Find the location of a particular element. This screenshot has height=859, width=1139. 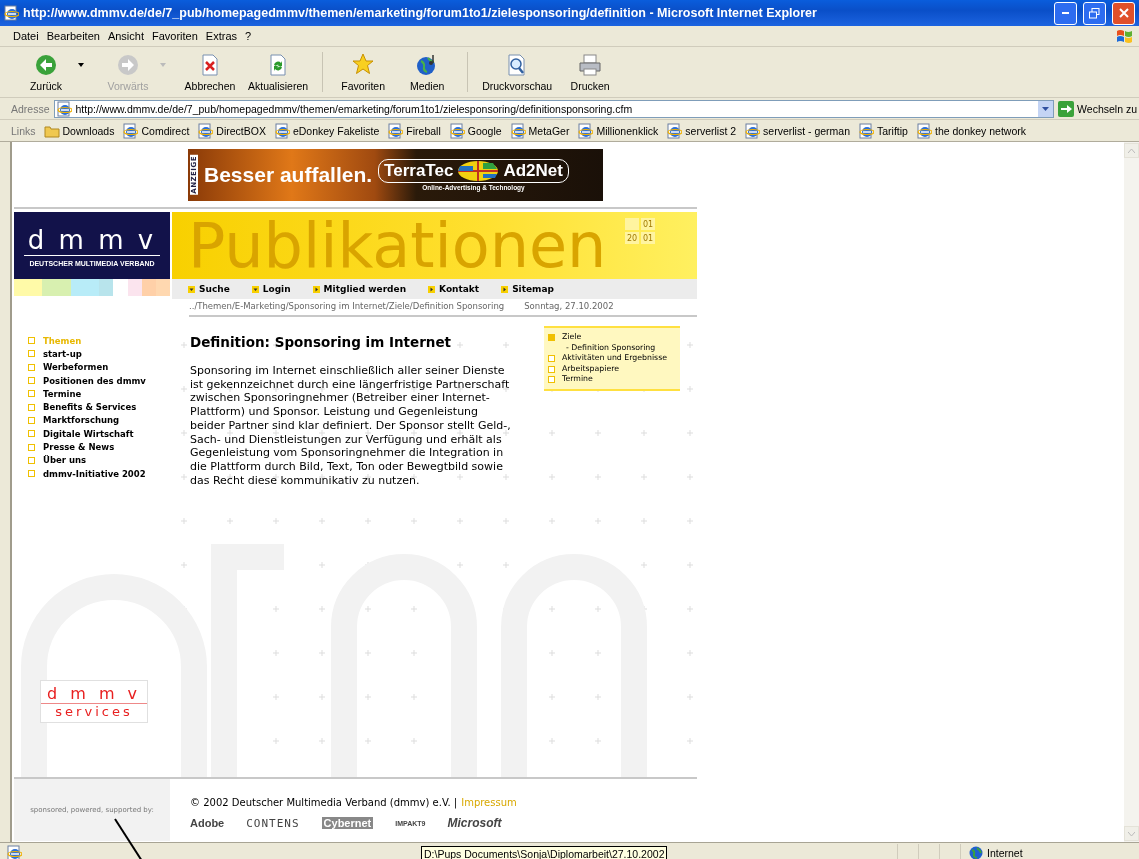

sidebar-item: Werbeformen is located at coordinates (100, 367).